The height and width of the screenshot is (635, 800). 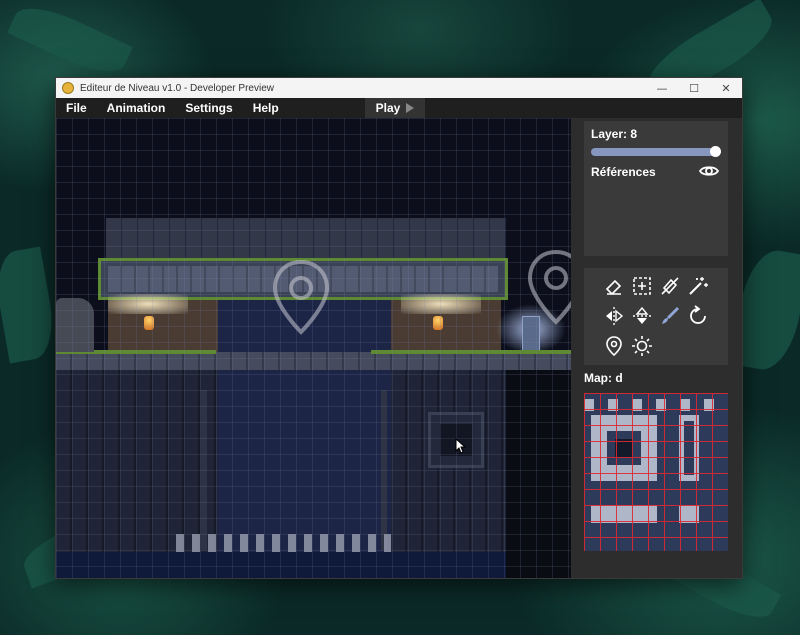 What do you see at coordinates (208, 108) in the screenshot?
I see `menu-settings: Settings` at bounding box center [208, 108].